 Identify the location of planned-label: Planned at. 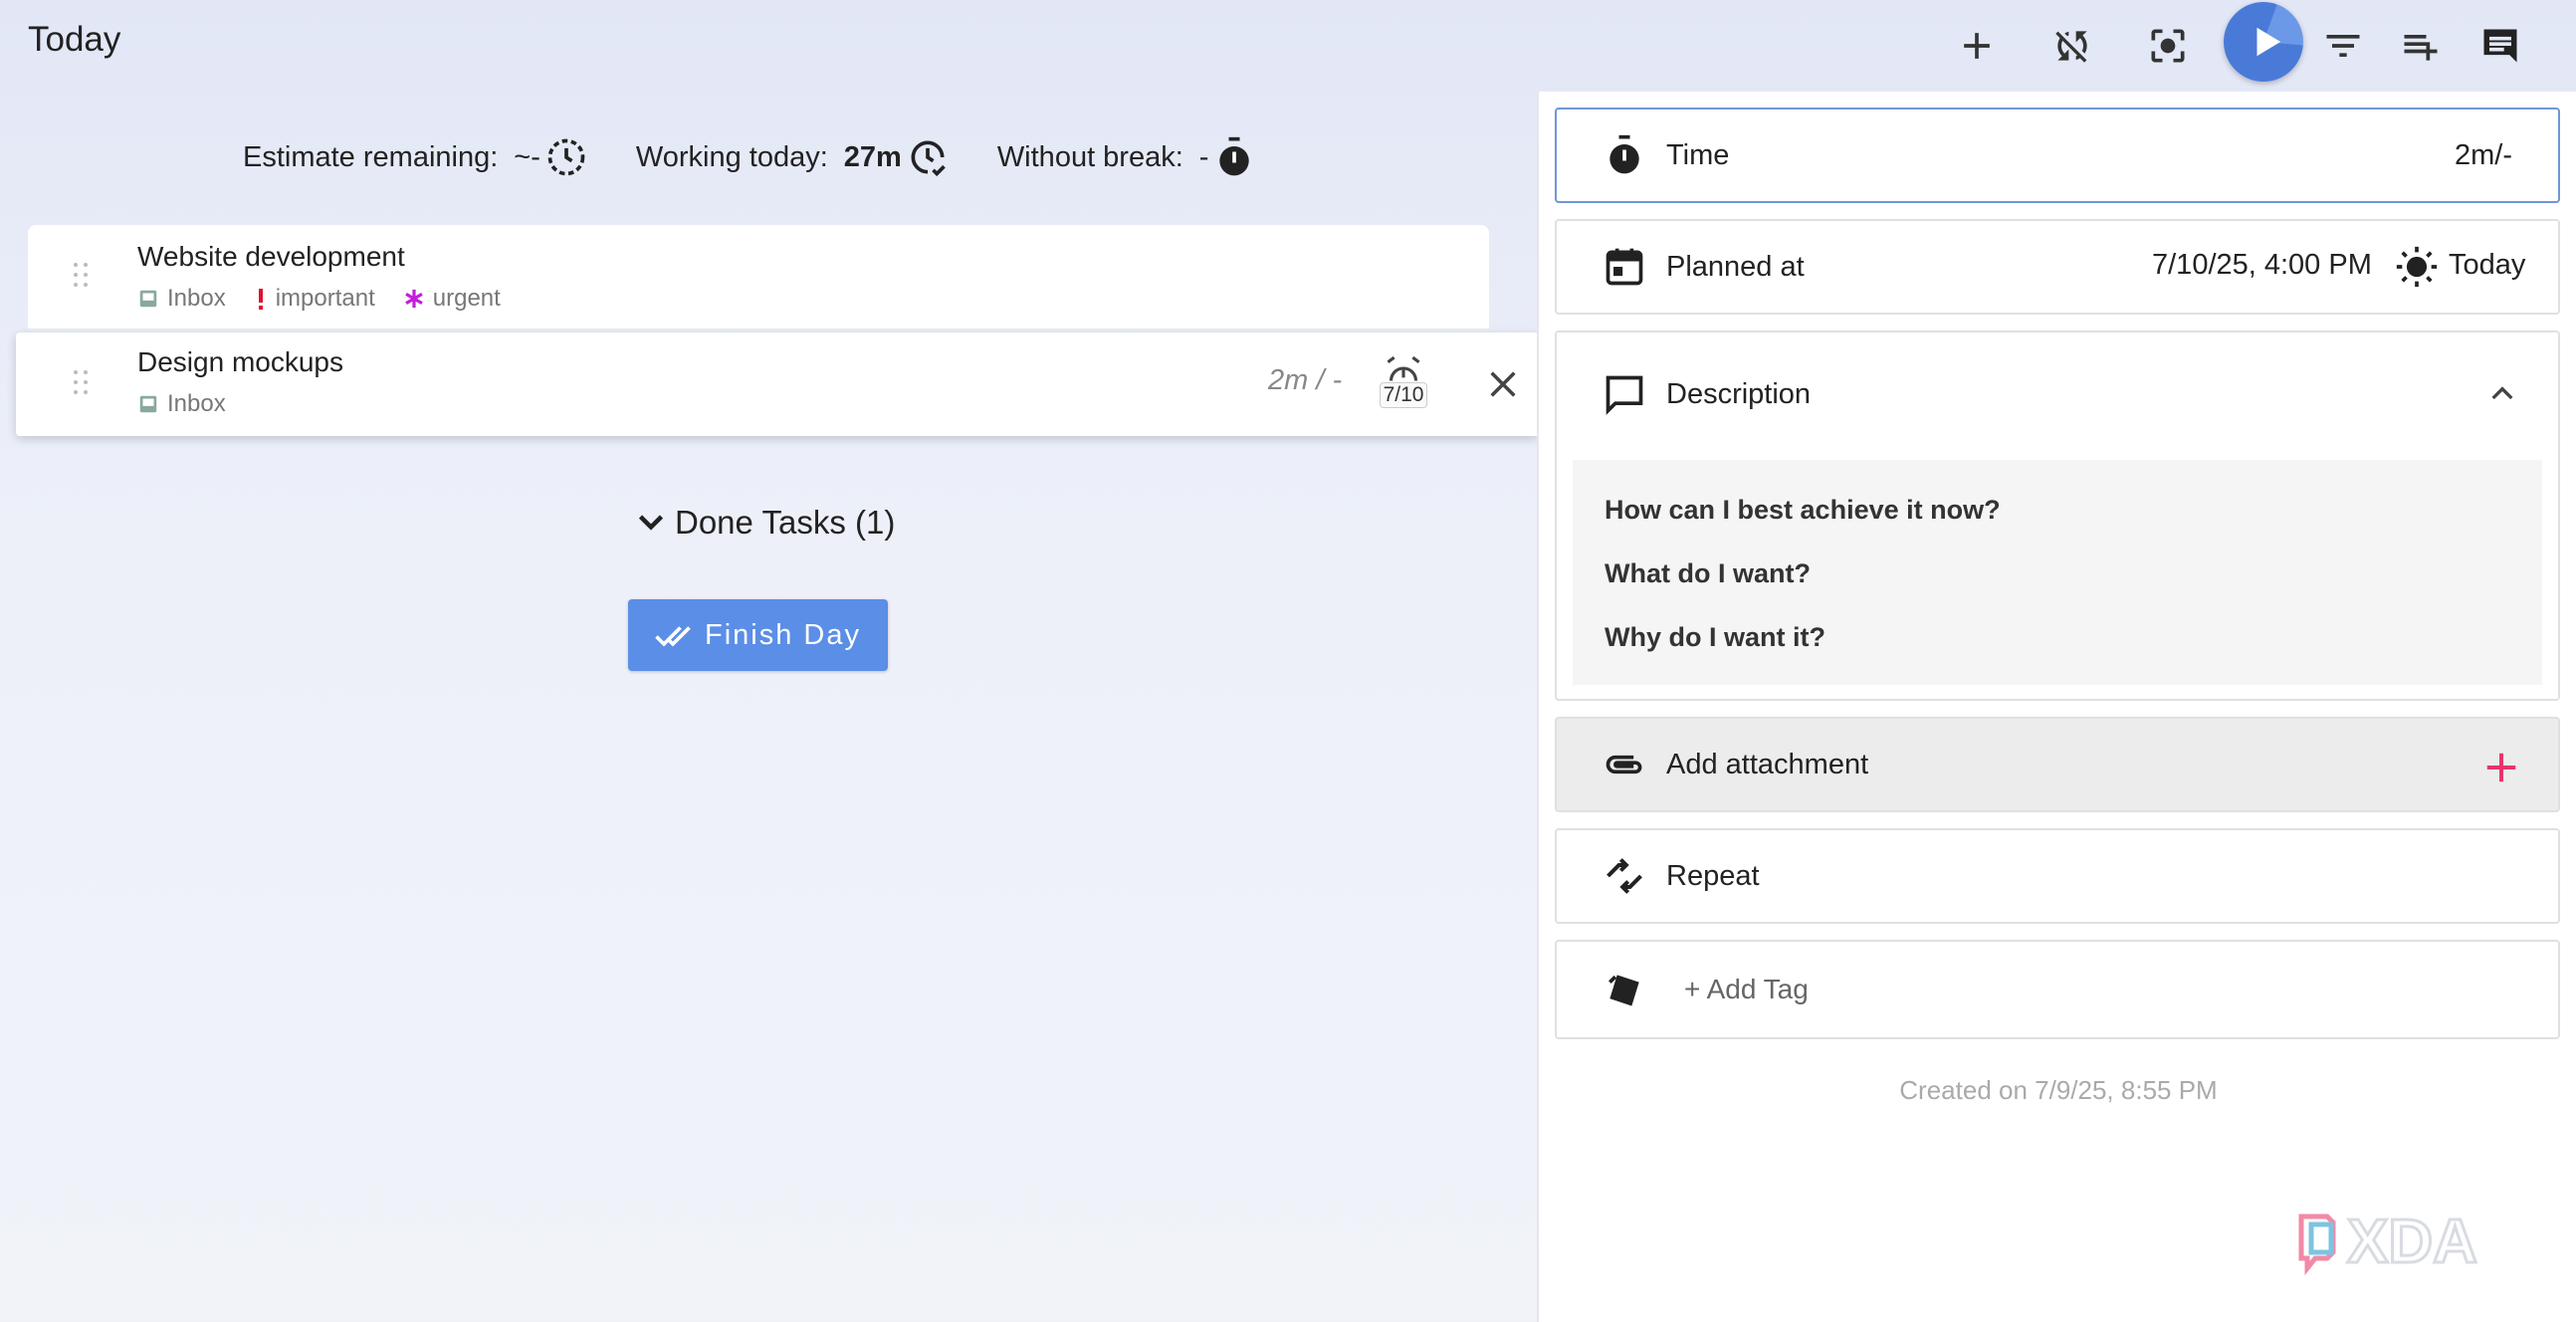
(1735, 267).